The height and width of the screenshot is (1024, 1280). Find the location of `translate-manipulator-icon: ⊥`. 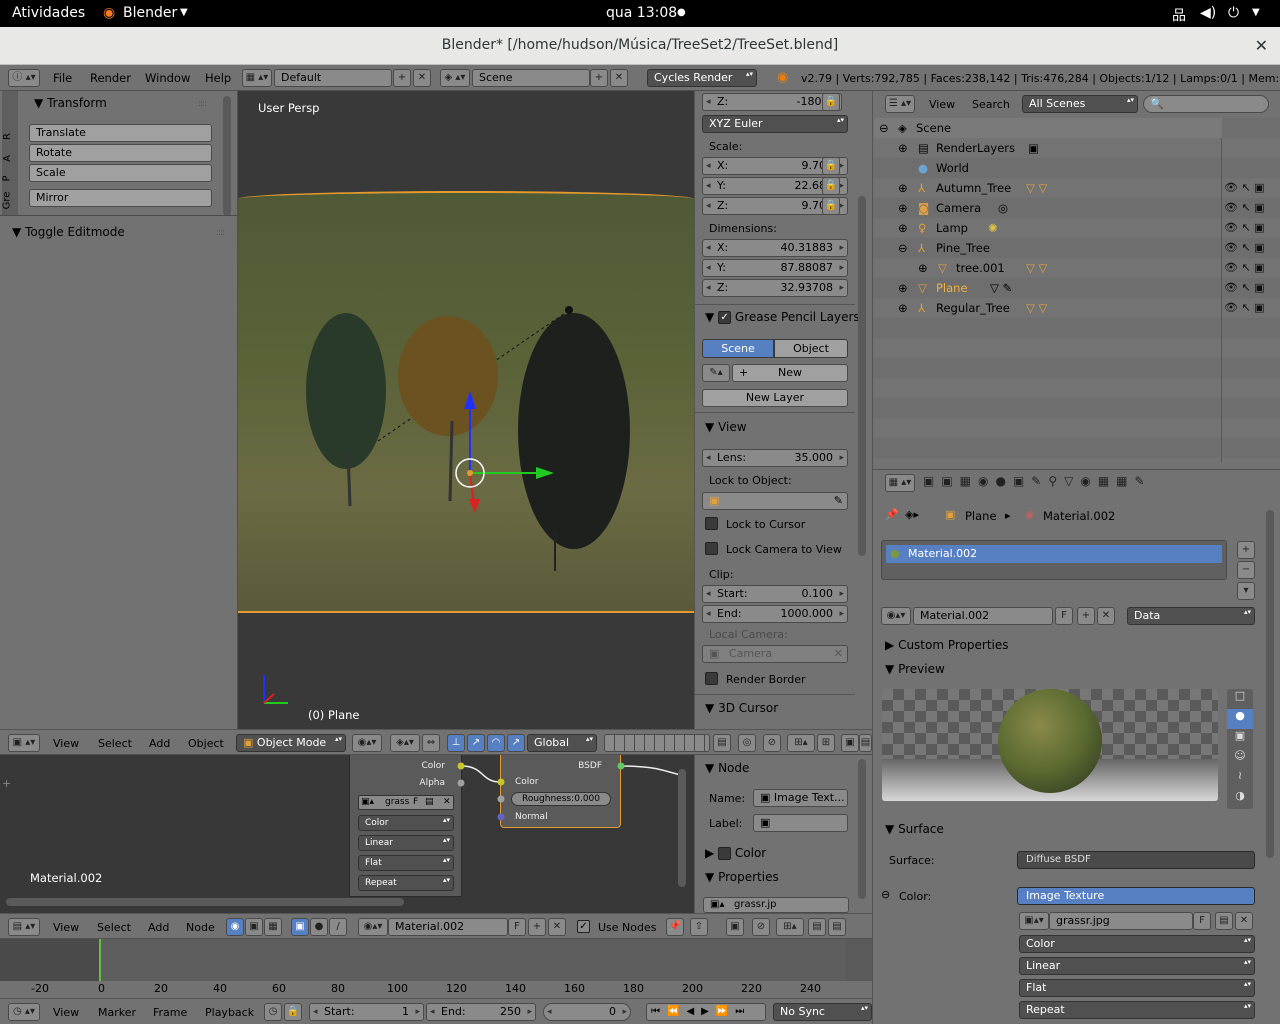

translate-manipulator-icon: ⊥ is located at coordinates (456, 743).